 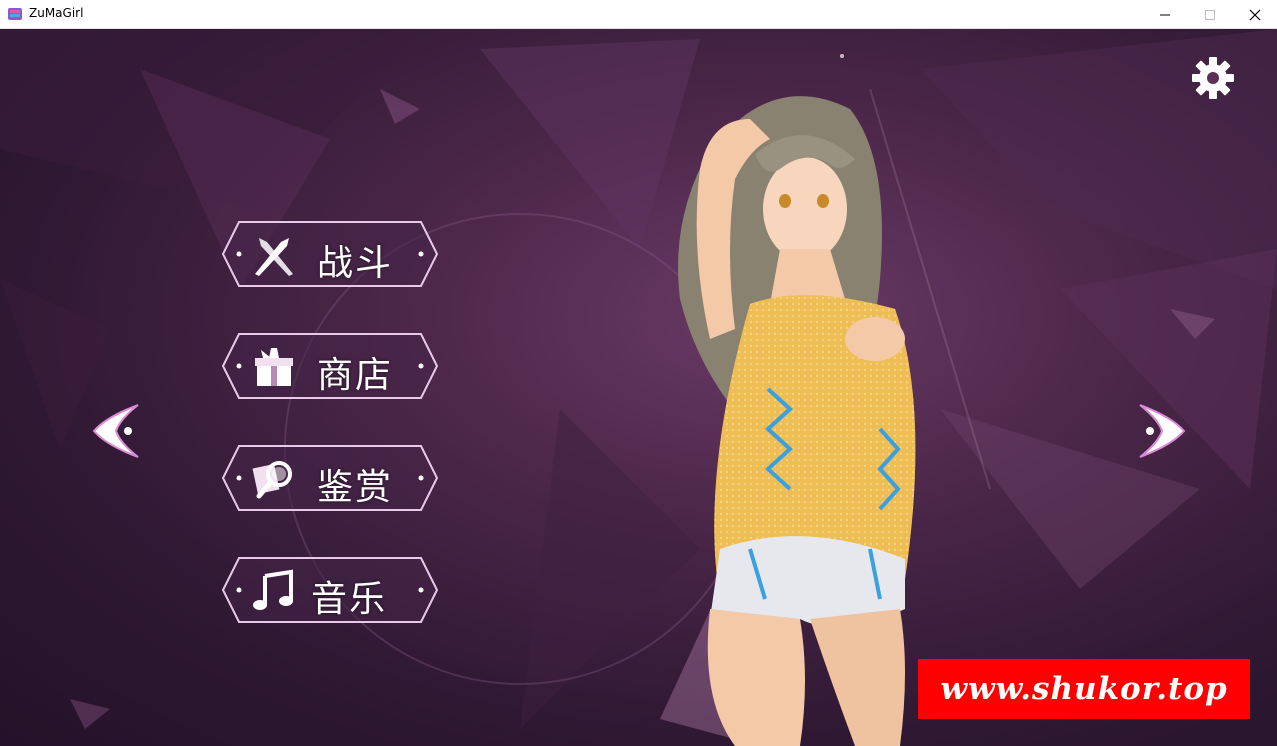 I want to click on menu-label-battle: 战斗, so click(x=355, y=263).